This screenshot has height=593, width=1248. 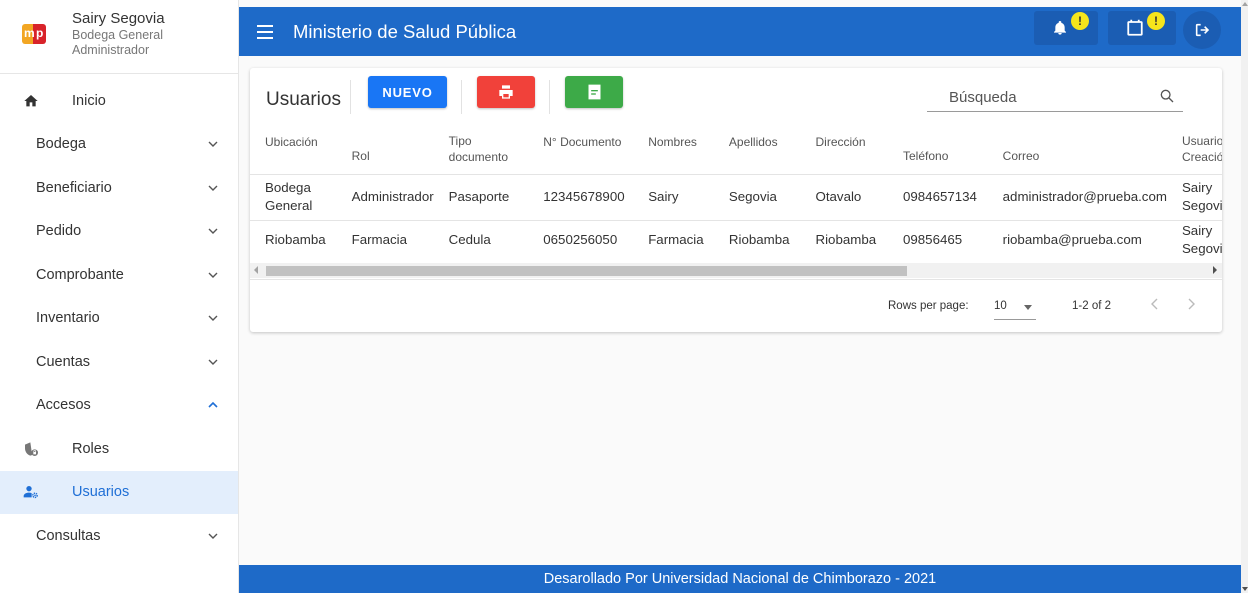 I want to click on column-header-usuario-creacion: Usuario Creación, so click(x=1194, y=149).